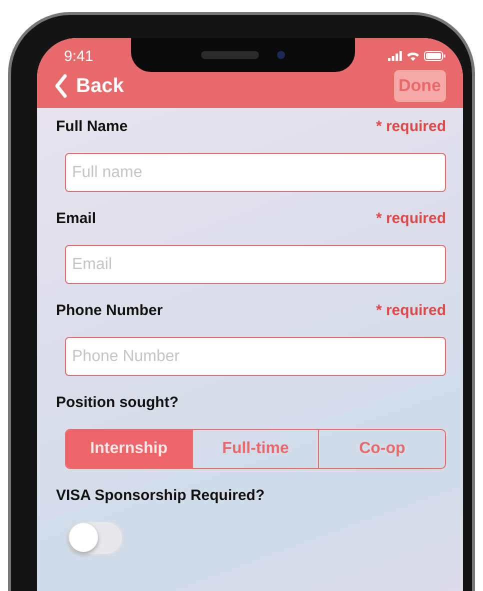  What do you see at coordinates (129, 449) in the screenshot?
I see `segment-option: Internship` at bounding box center [129, 449].